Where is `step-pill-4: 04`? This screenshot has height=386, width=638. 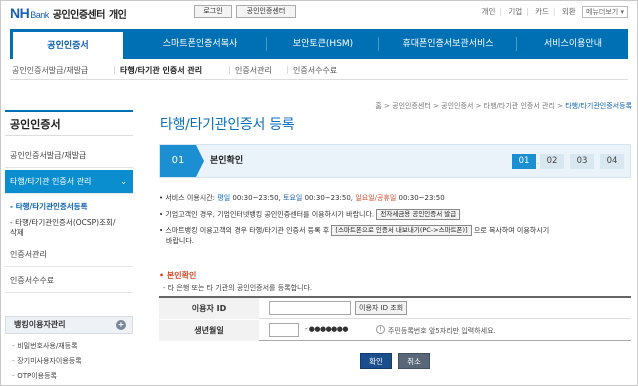
step-pill-4: 04 is located at coordinates (612, 161).